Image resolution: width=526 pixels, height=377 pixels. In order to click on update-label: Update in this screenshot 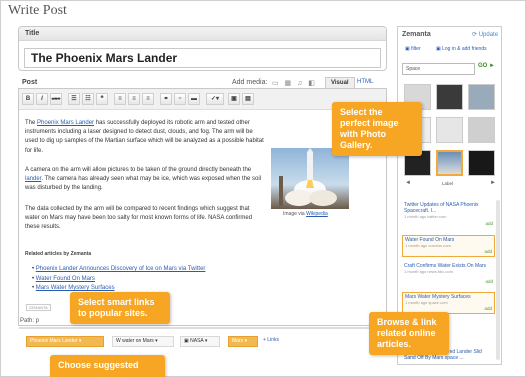, I will do `click(488, 35)`.